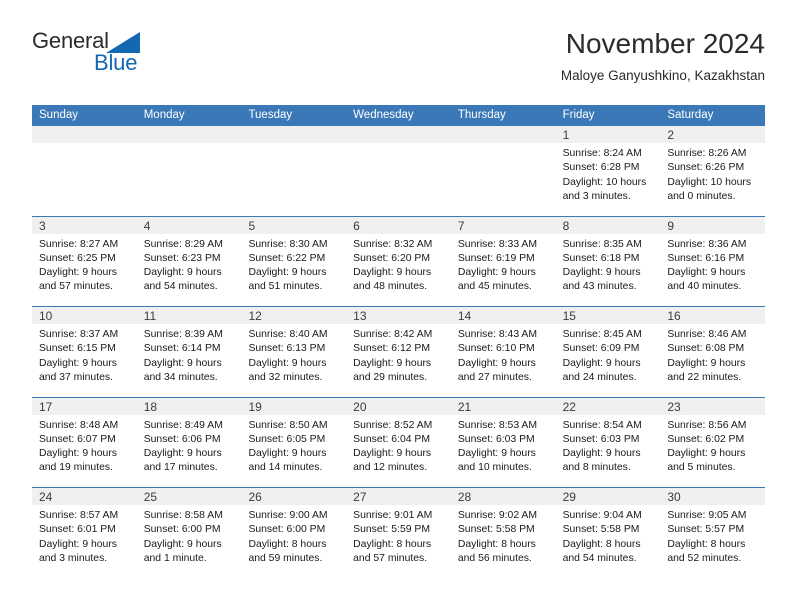 The image size is (792, 612). I want to click on day-number: 12, so click(255, 316).